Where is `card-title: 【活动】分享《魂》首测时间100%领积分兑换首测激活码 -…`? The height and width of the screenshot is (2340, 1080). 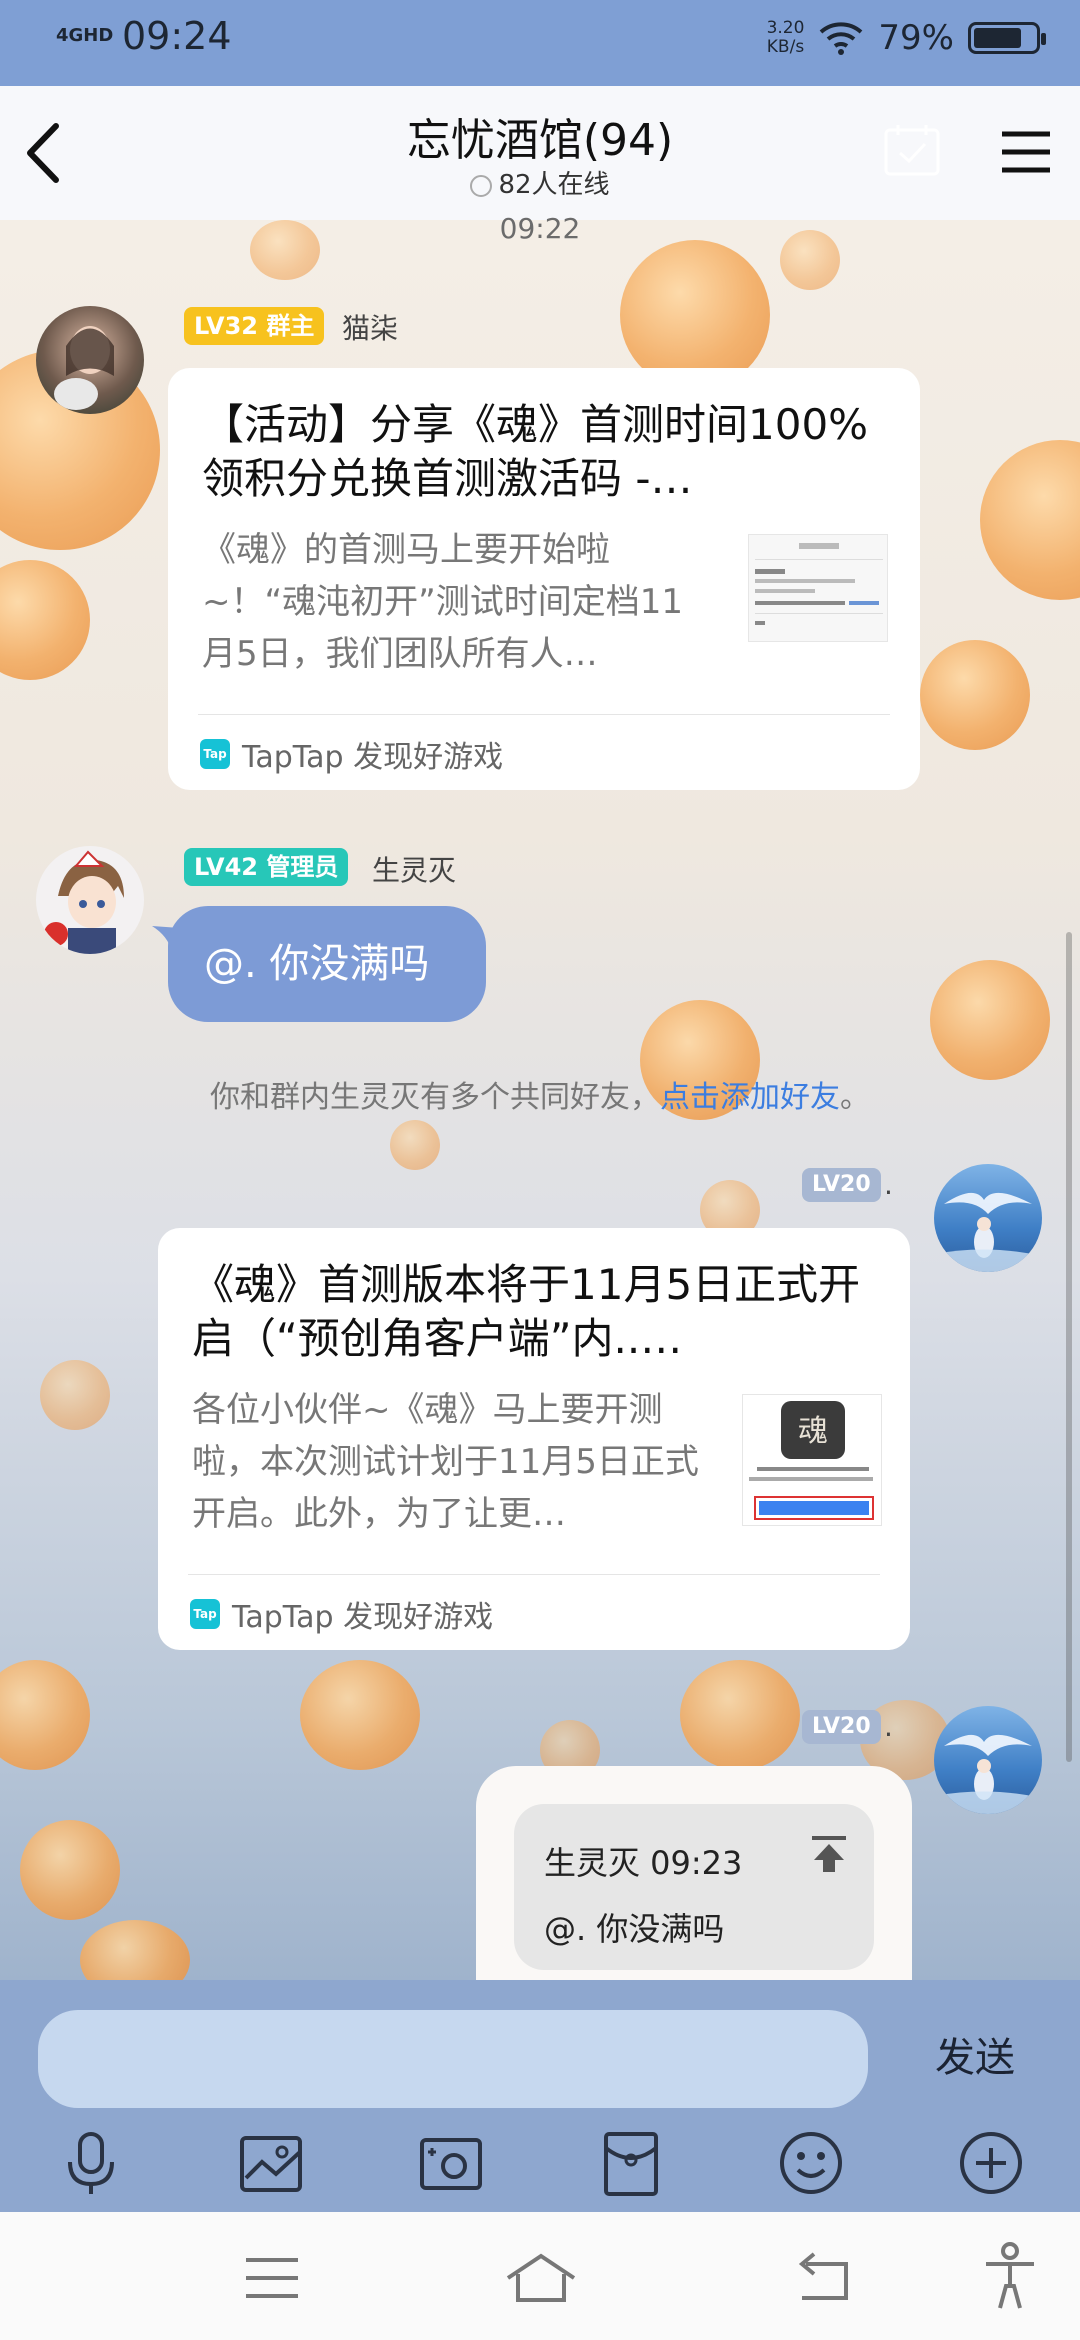 card-title: 【活动】分享《魂》首测时间100%领积分兑换首测激活码 -… is located at coordinates (535, 451).